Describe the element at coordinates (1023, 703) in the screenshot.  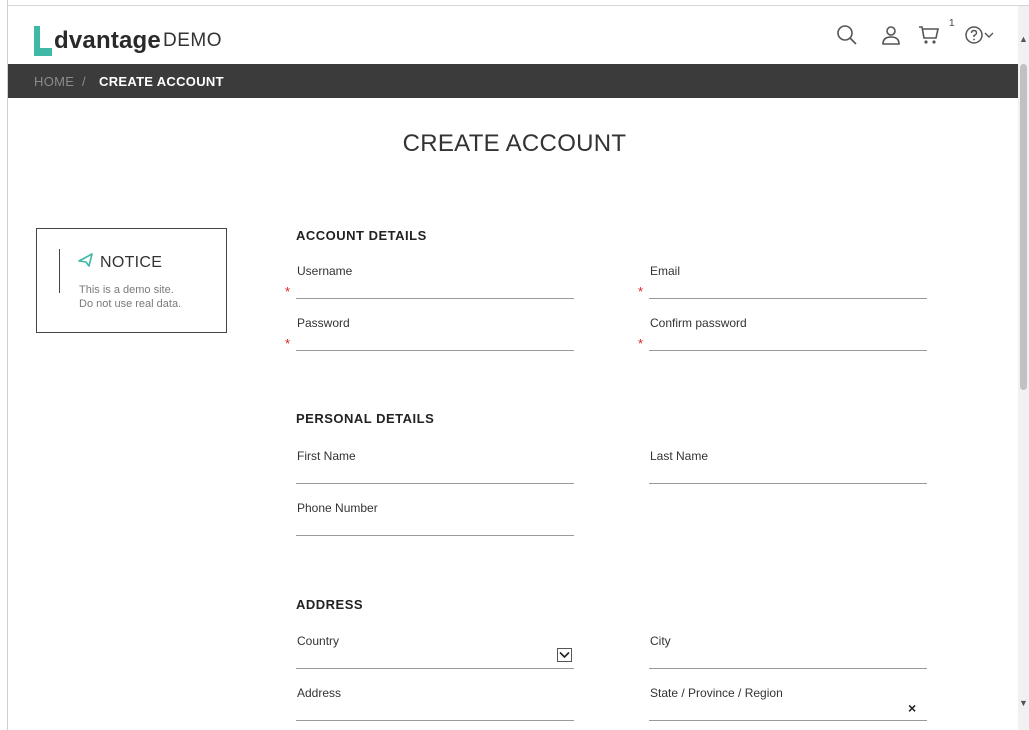
I see `scroll-down-arrow-icon: ▼` at that location.